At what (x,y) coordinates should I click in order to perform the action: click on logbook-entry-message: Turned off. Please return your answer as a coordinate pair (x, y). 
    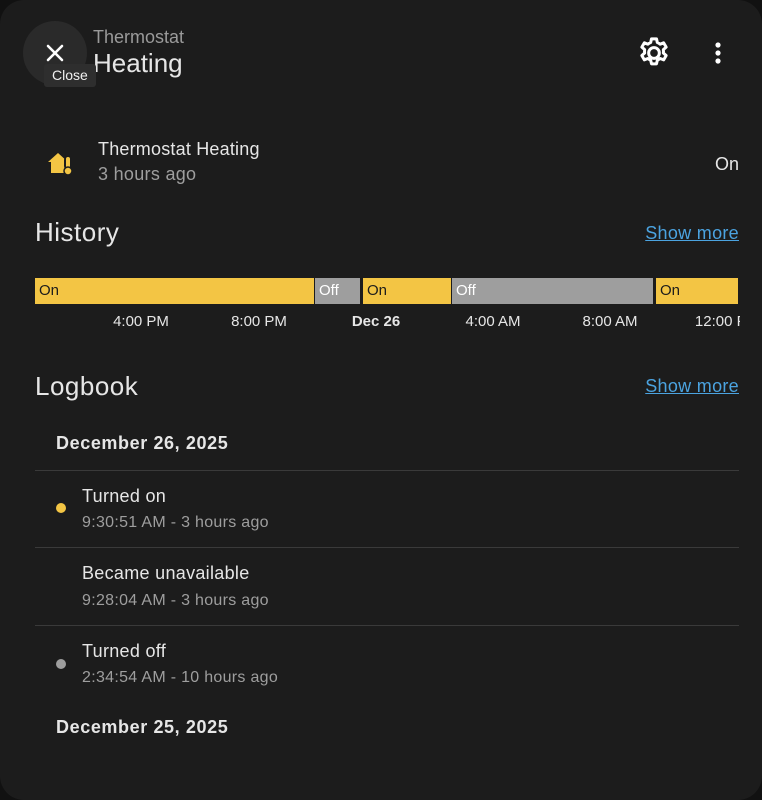
    Looking at the image, I should click on (124, 651).